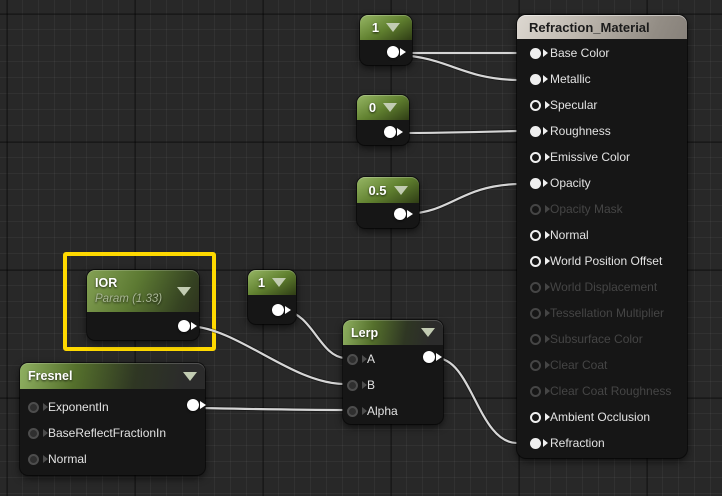  I want to click on lerp-input-row: Alpha, so click(393, 411).